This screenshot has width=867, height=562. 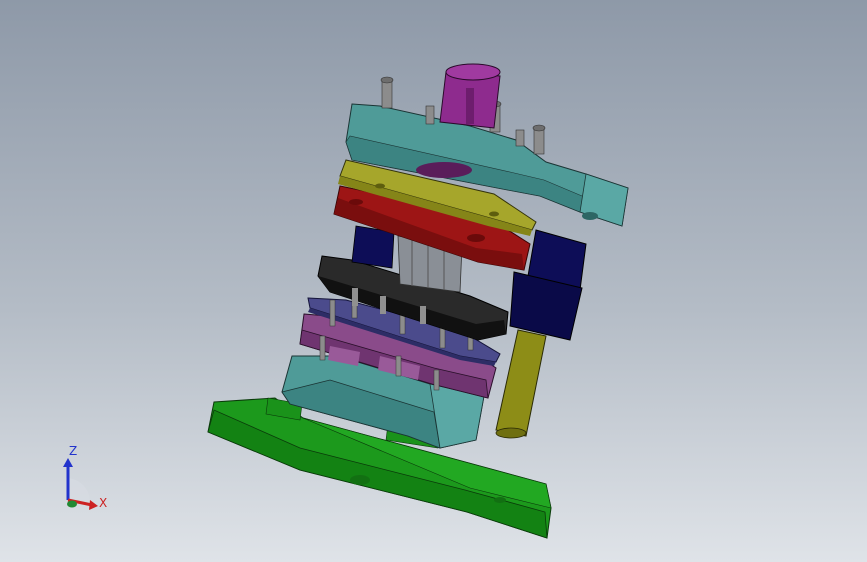 What do you see at coordinates (470, 96) in the screenshot?
I see `shank` at bounding box center [470, 96].